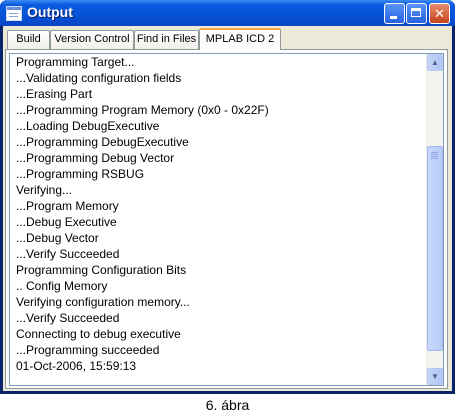  Describe the element at coordinates (166, 39) in the screenshot. I see `tab-find-in-files: Find in Files` at that location.